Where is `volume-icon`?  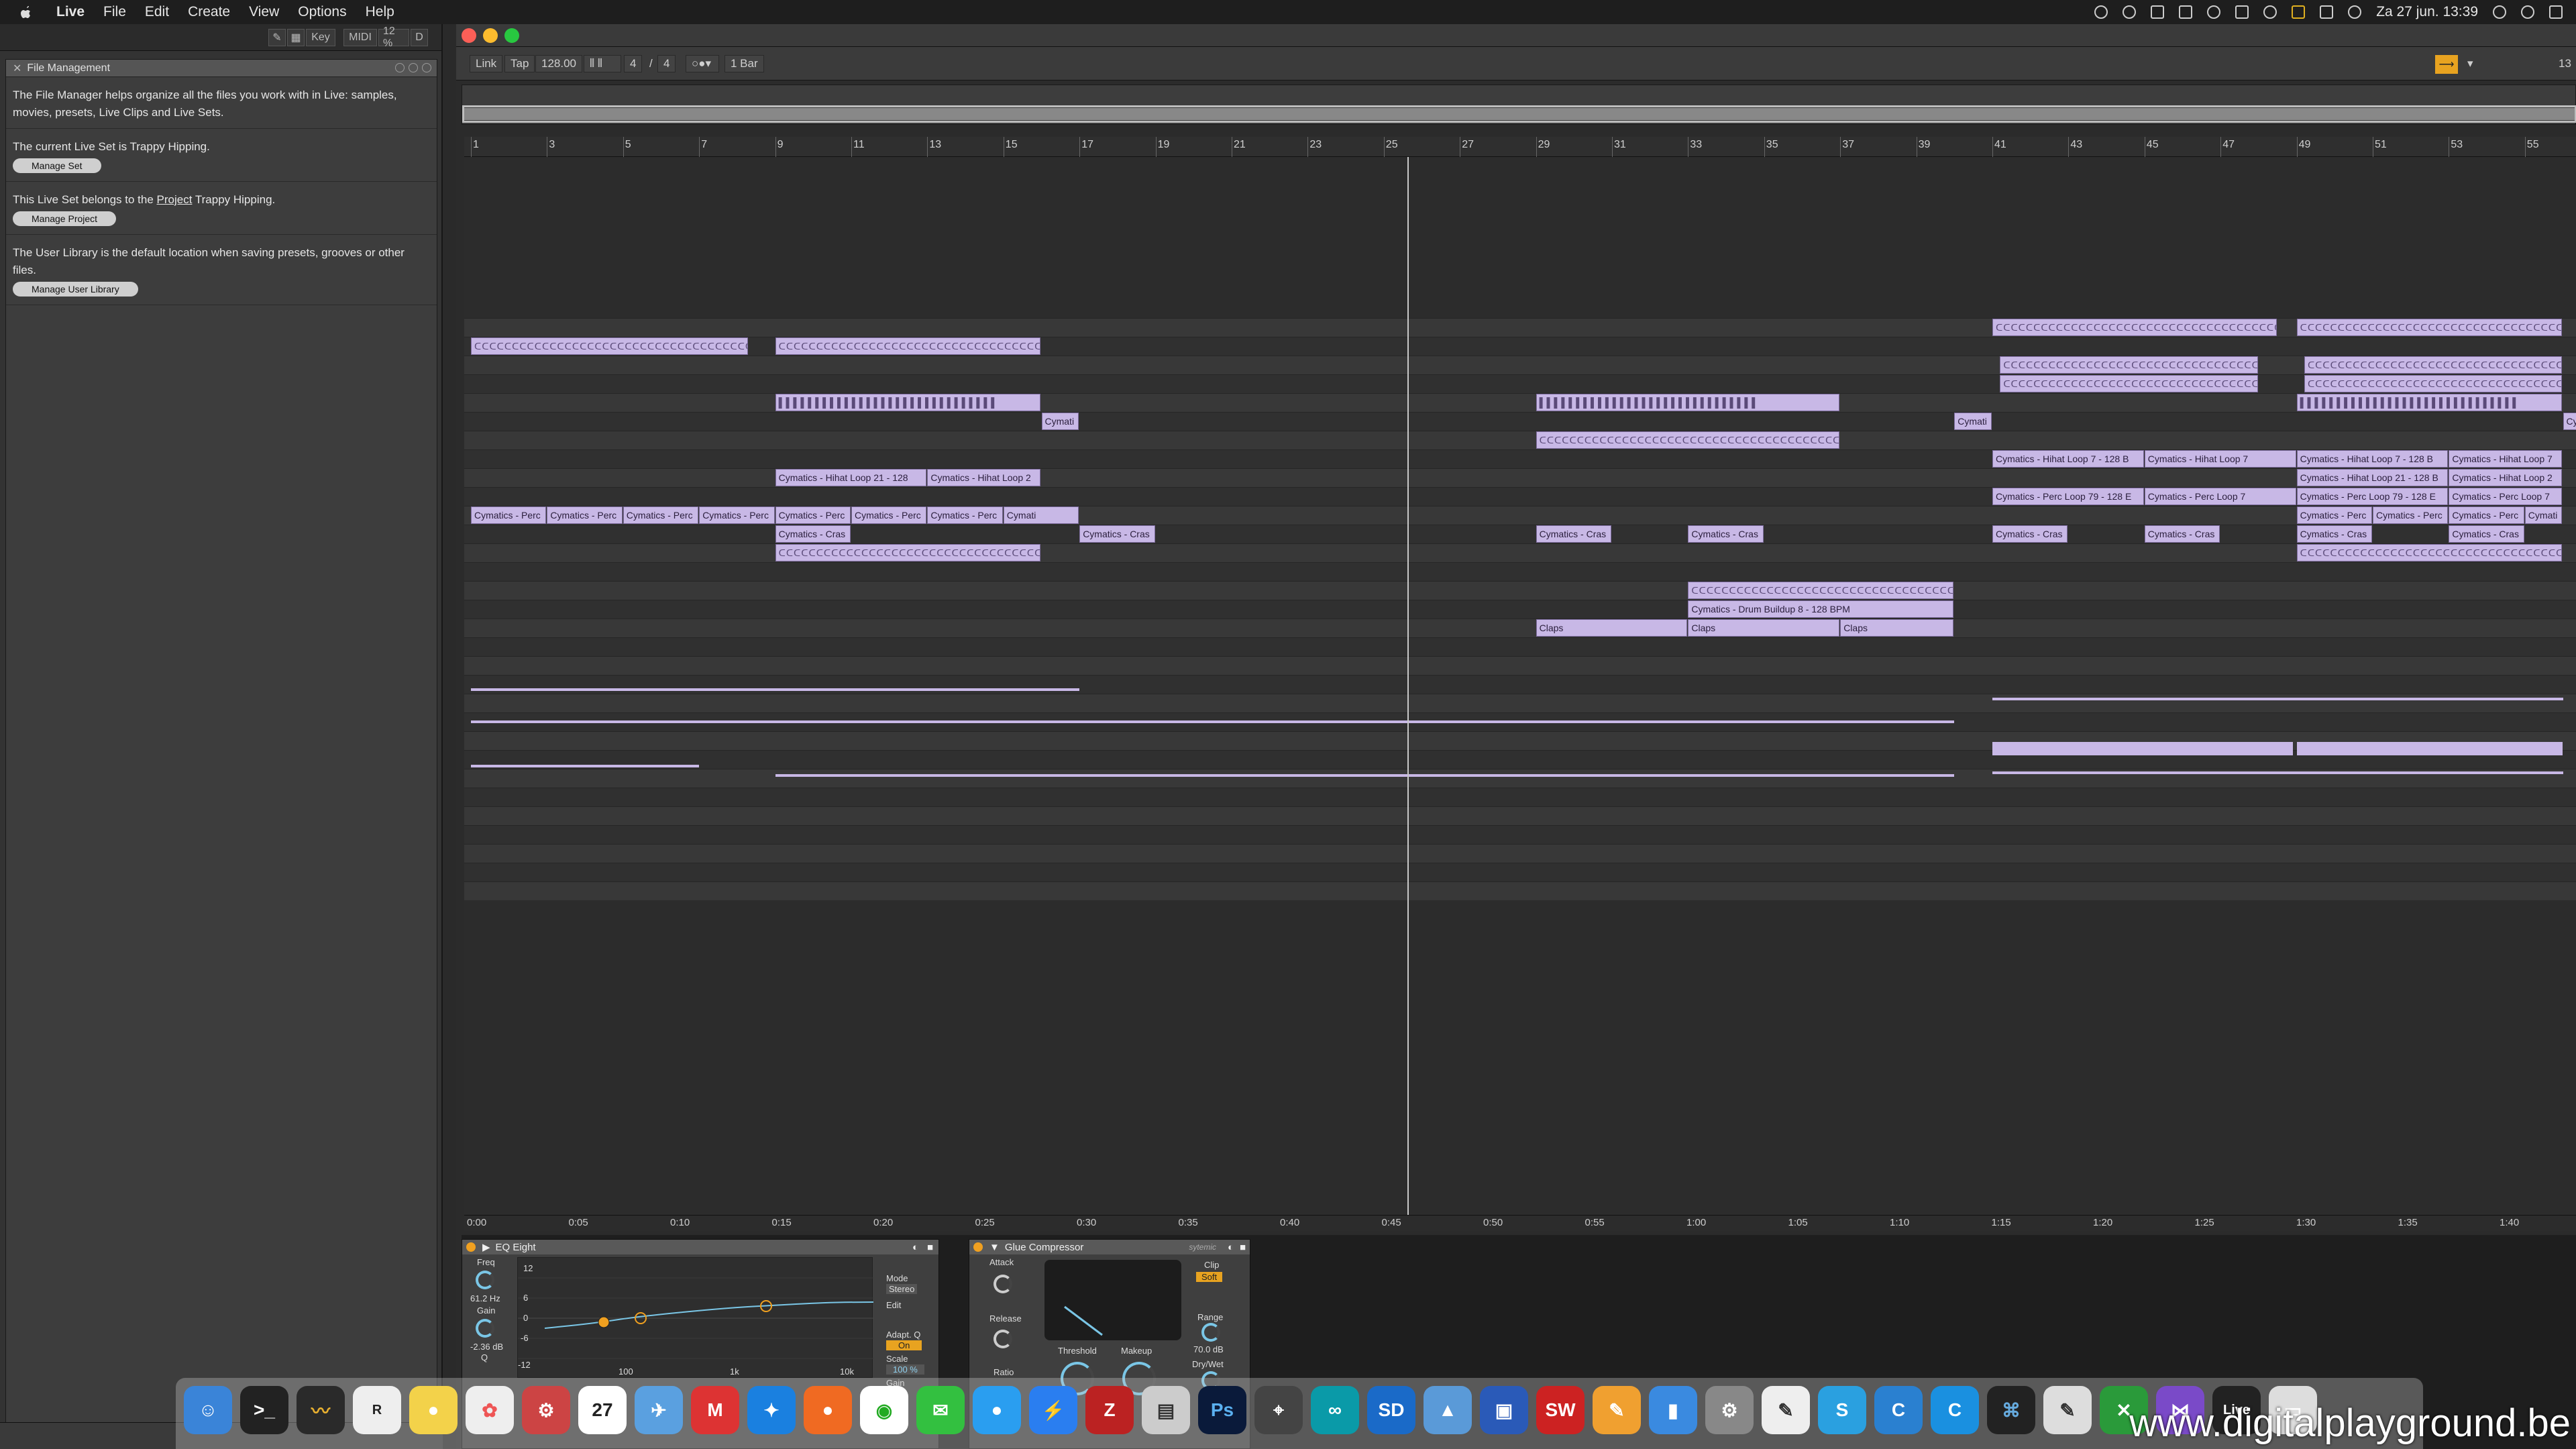
volume-icon is located at coordinates (2355, 12).